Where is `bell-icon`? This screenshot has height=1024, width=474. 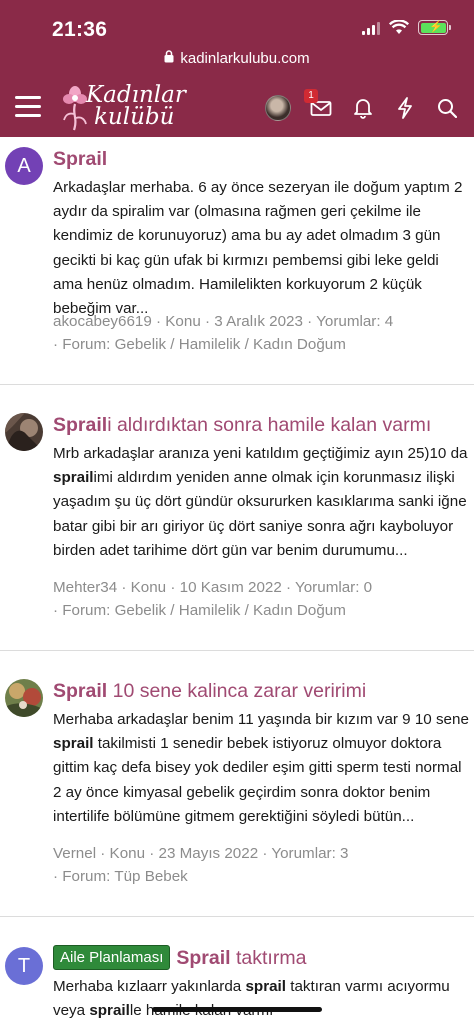
bell-icon is located at coordinates (363, 109).